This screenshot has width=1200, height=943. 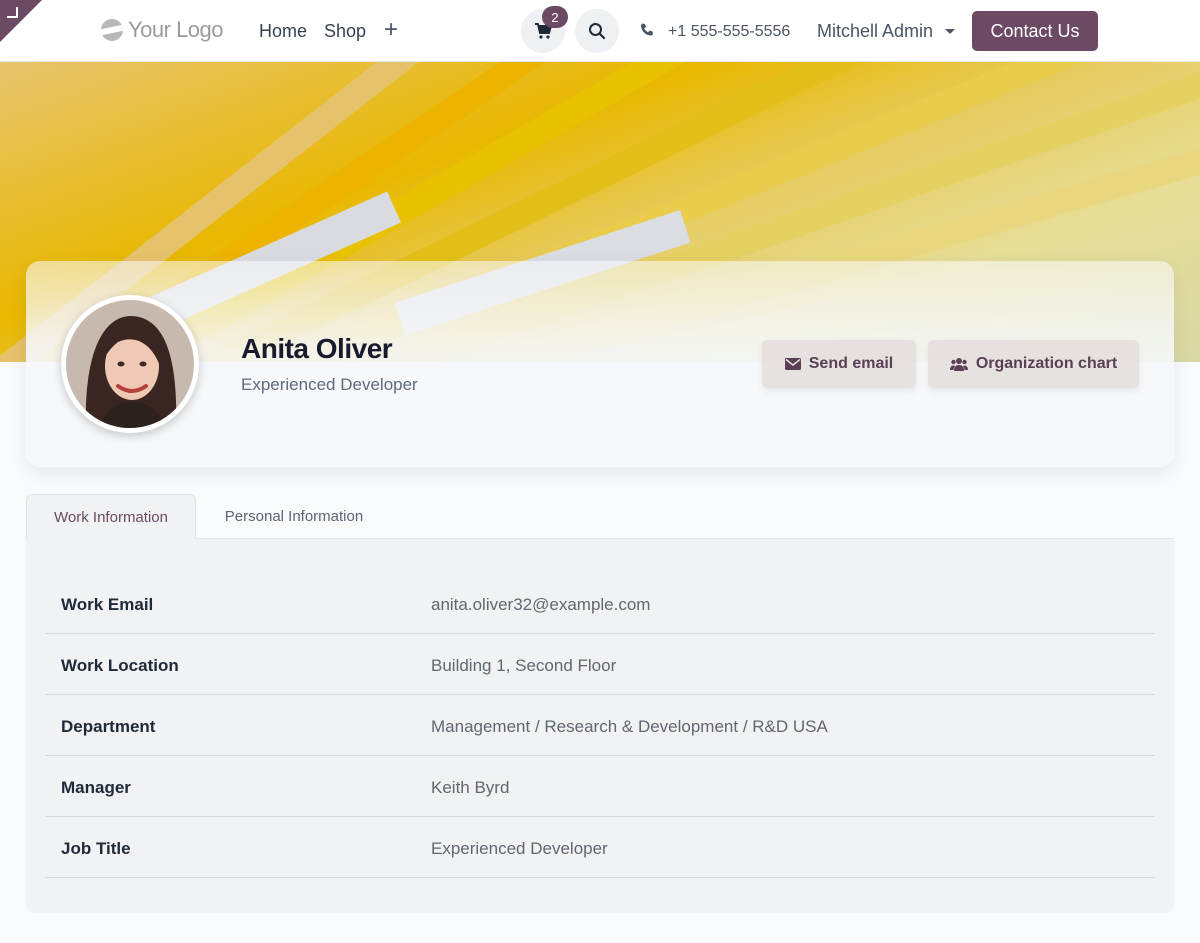 I want to click on user-name: Mitchell Admin, so click(x=875, y=31).